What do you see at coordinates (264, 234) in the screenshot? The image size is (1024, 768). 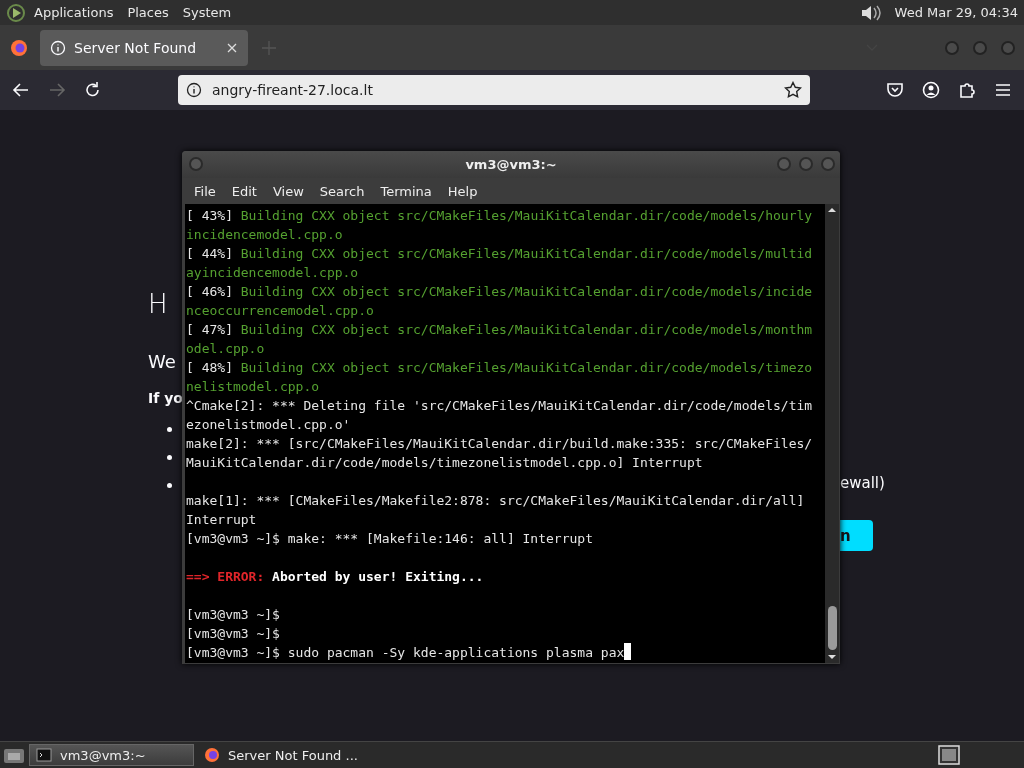 I see `build-output: incidencemodel.cpp.o` at bounding box center [264, 234].